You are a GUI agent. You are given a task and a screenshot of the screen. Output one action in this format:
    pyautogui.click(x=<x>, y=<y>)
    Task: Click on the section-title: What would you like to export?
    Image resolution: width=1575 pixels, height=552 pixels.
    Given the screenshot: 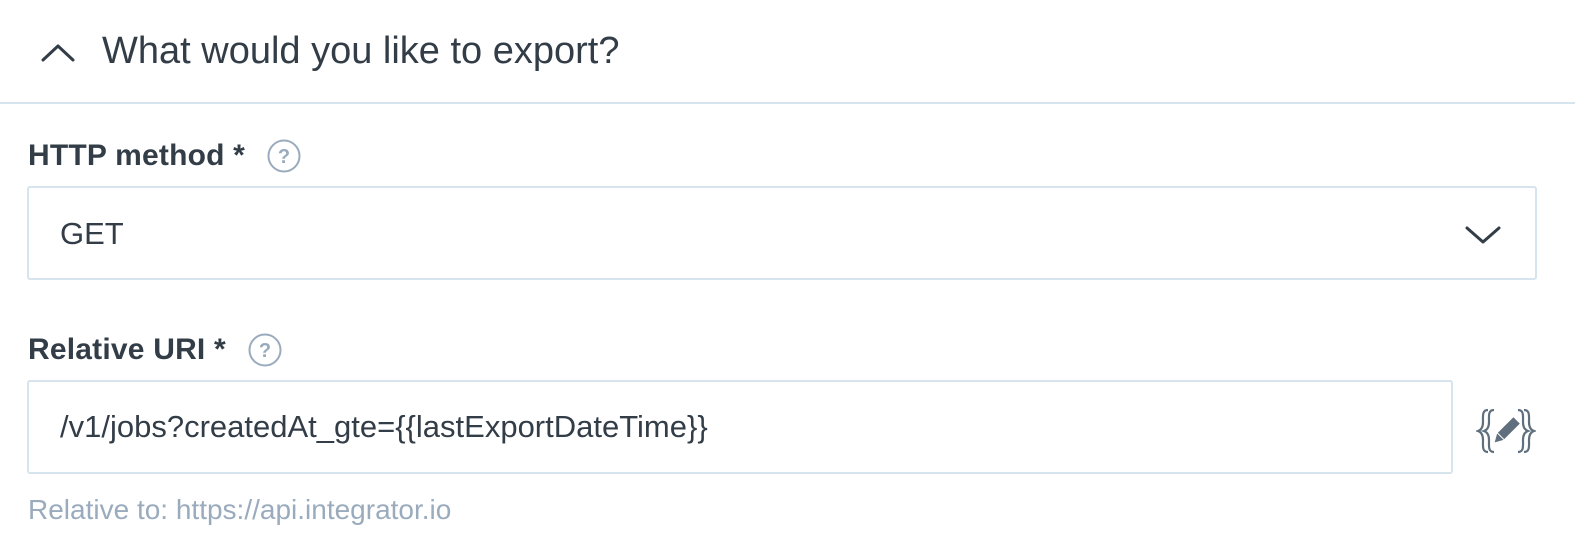 What is the action you would take?
    pyautogui.click(x=361, y=51)
    